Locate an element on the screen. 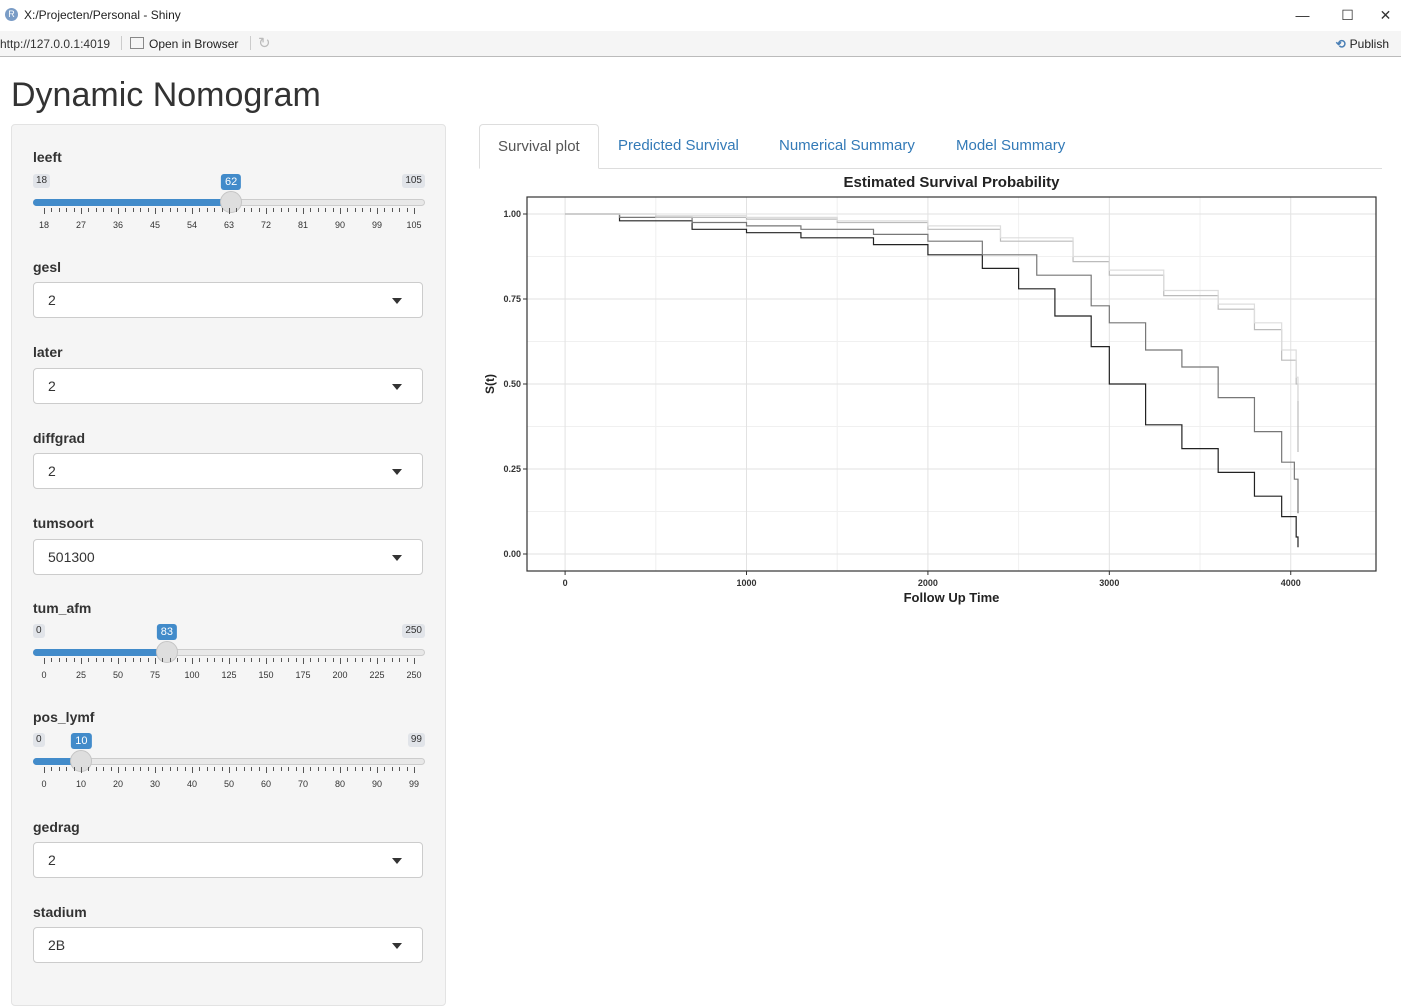 The height and width of the screenshot is (1006, 1401). later-label: later is located at coordinates (48, 352).